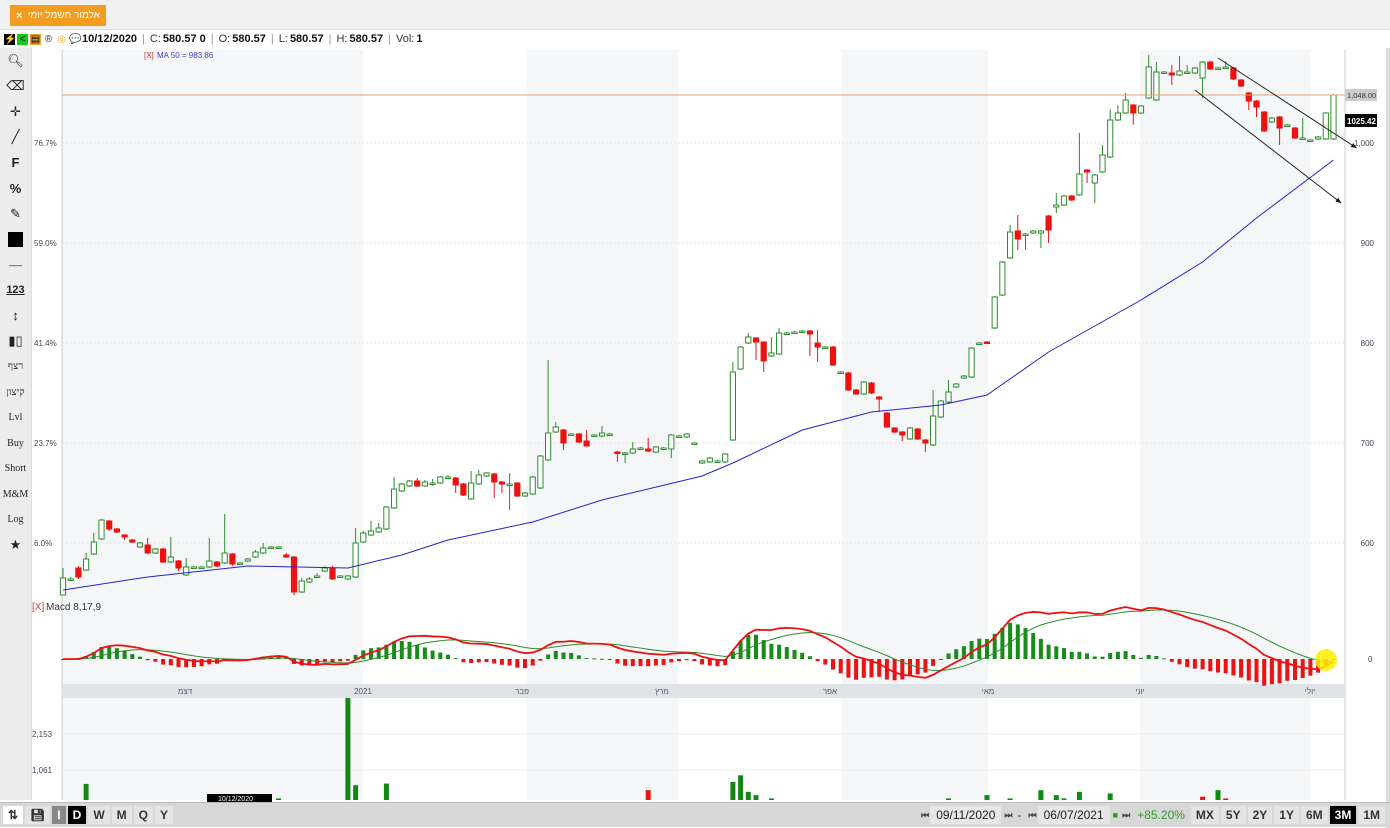 The width and height of the screenshot is (1390, 828). I want to click on range-button-6m: 6M, so click(1314, 815).